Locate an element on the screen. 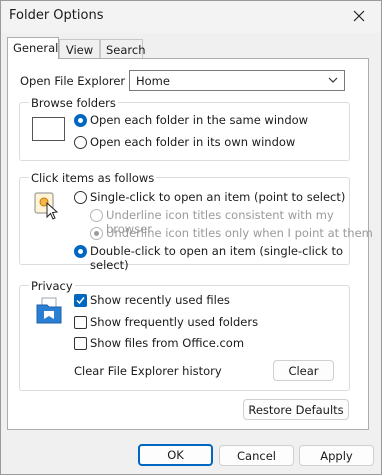 This screenshot has width=382, height=475. window-preview-icon is located at coordinates (48, 129).